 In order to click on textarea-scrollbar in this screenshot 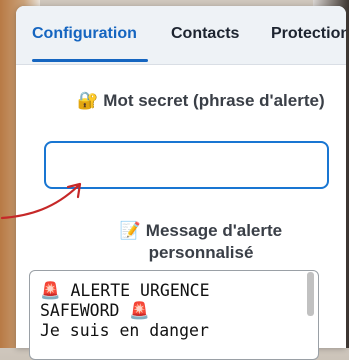, I will do `click(310, 294)`.